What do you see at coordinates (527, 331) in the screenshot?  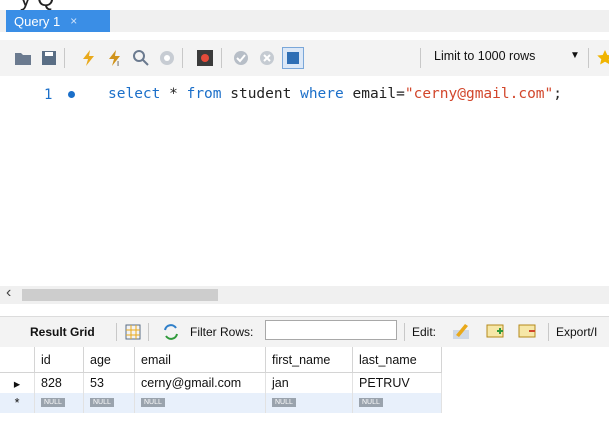 I see `delete-row-icon` at bounding box center [527, 331].